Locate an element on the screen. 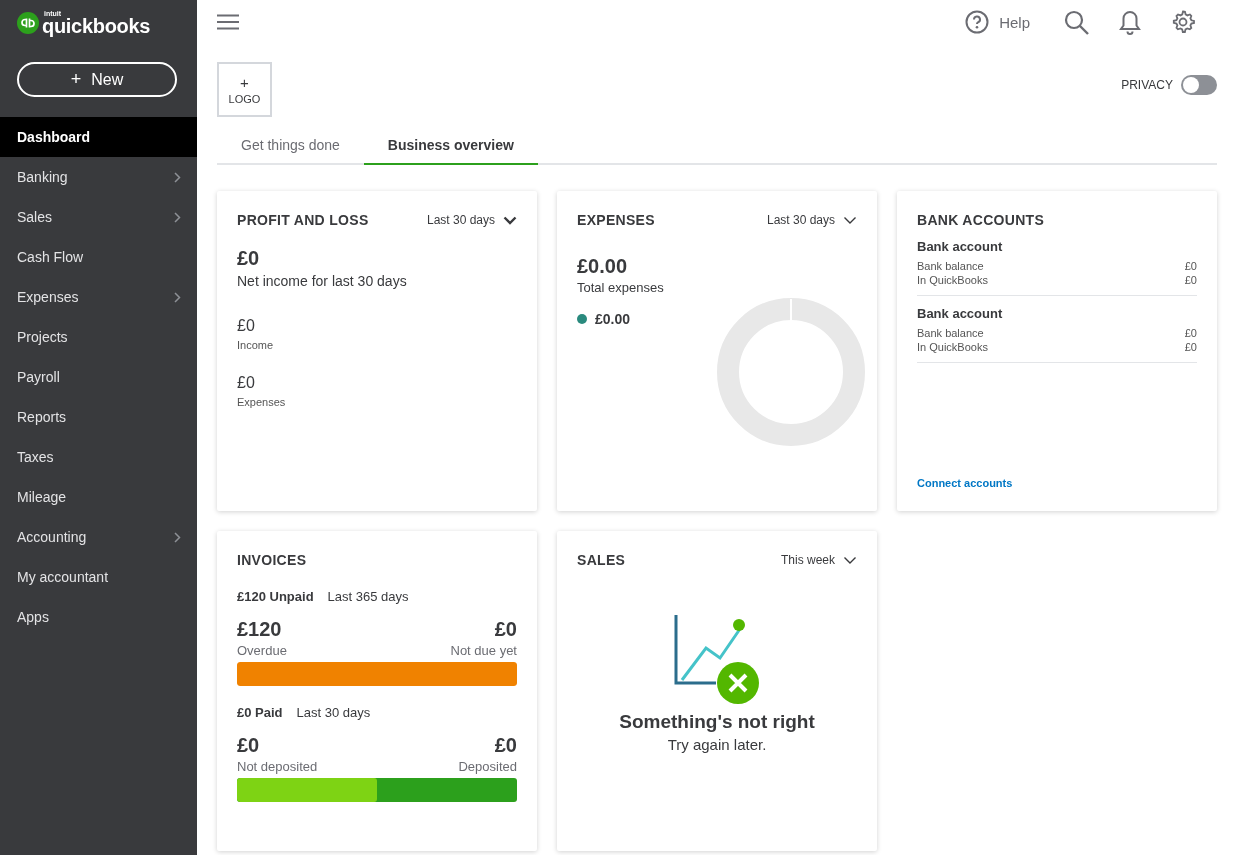 The height and width of the screenshot is (855, 1235). chart-error-icon is located at coordinates (717, 659).